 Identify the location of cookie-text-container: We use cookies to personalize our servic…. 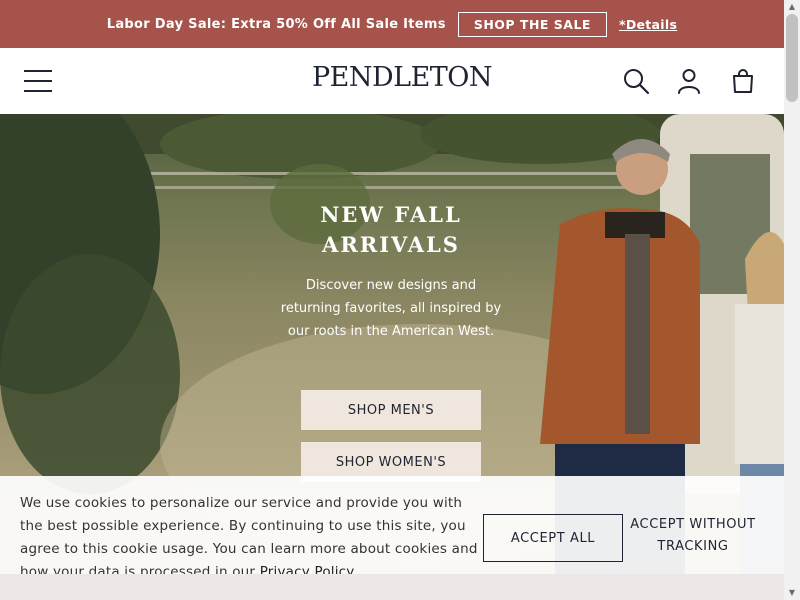
(249, 538).